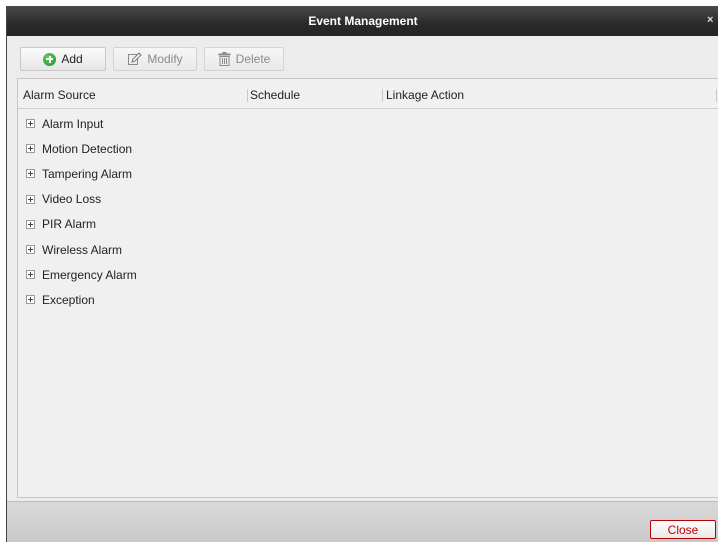 The image size is (718, 542). Describe the element at coordinates (59, 95) in the screenshot. I see `column-header-alarm-source: Alarm Source` at that location.